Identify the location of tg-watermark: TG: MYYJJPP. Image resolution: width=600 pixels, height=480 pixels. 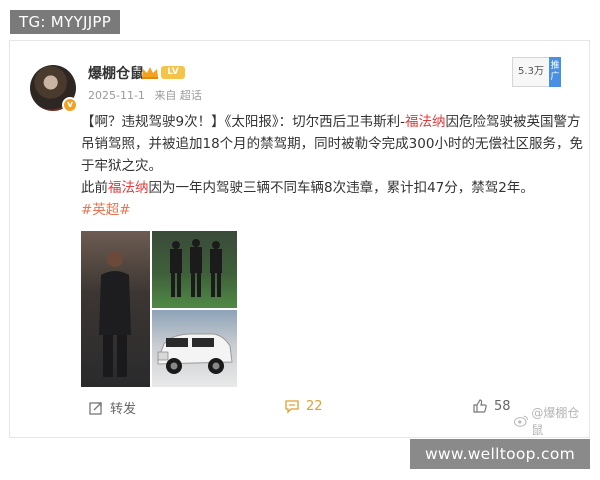
(65, 22).